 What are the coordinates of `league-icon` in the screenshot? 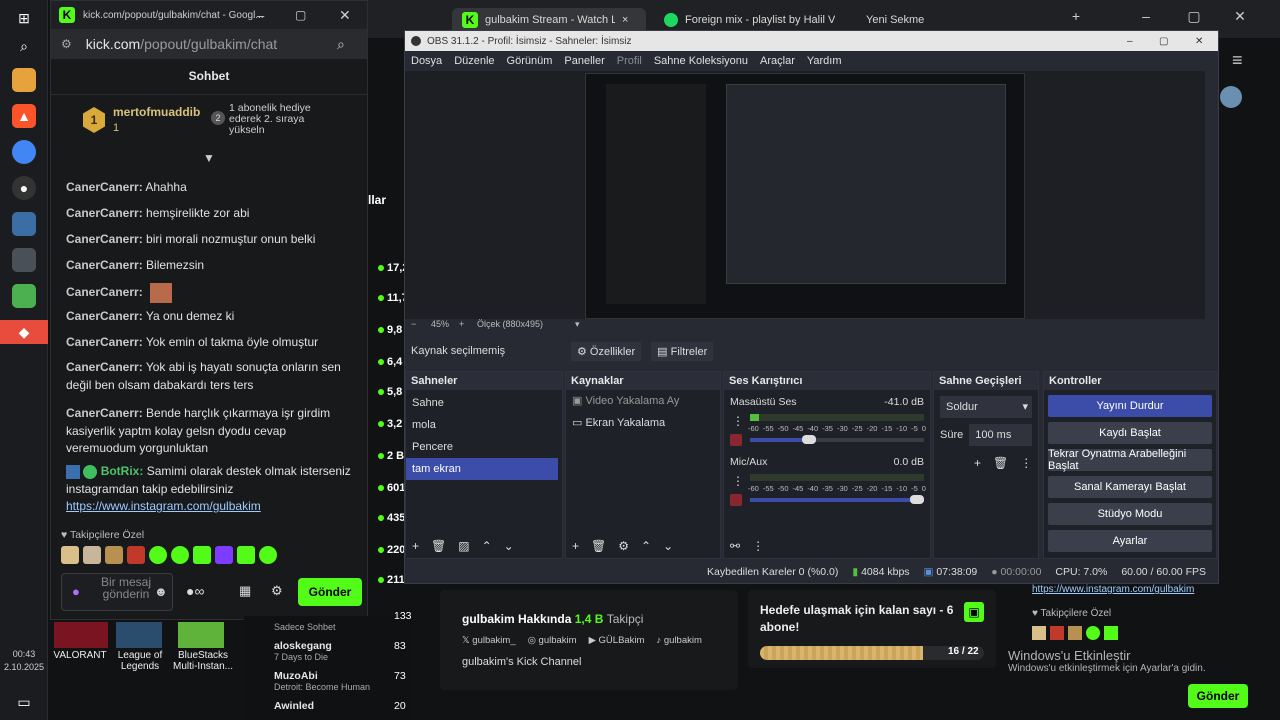 It's located at (139, 635).